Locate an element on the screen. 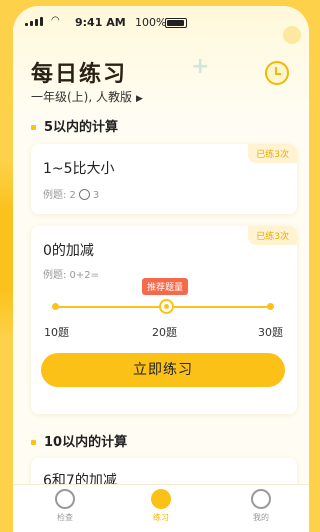 This screenshot has height=532, width=320. tab-bar: 检查 练习 我的 is located at coordinates (161, 508).